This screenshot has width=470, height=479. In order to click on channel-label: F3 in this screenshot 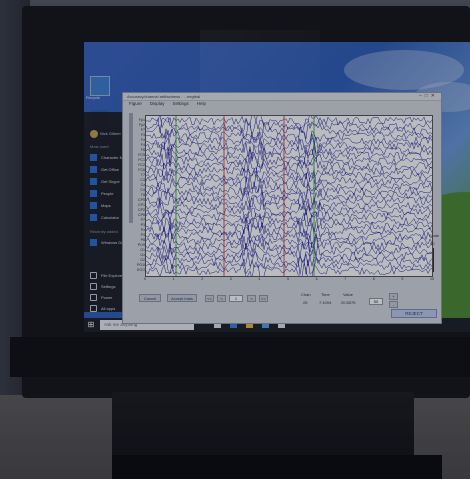, I will do `click(142, 135)`.